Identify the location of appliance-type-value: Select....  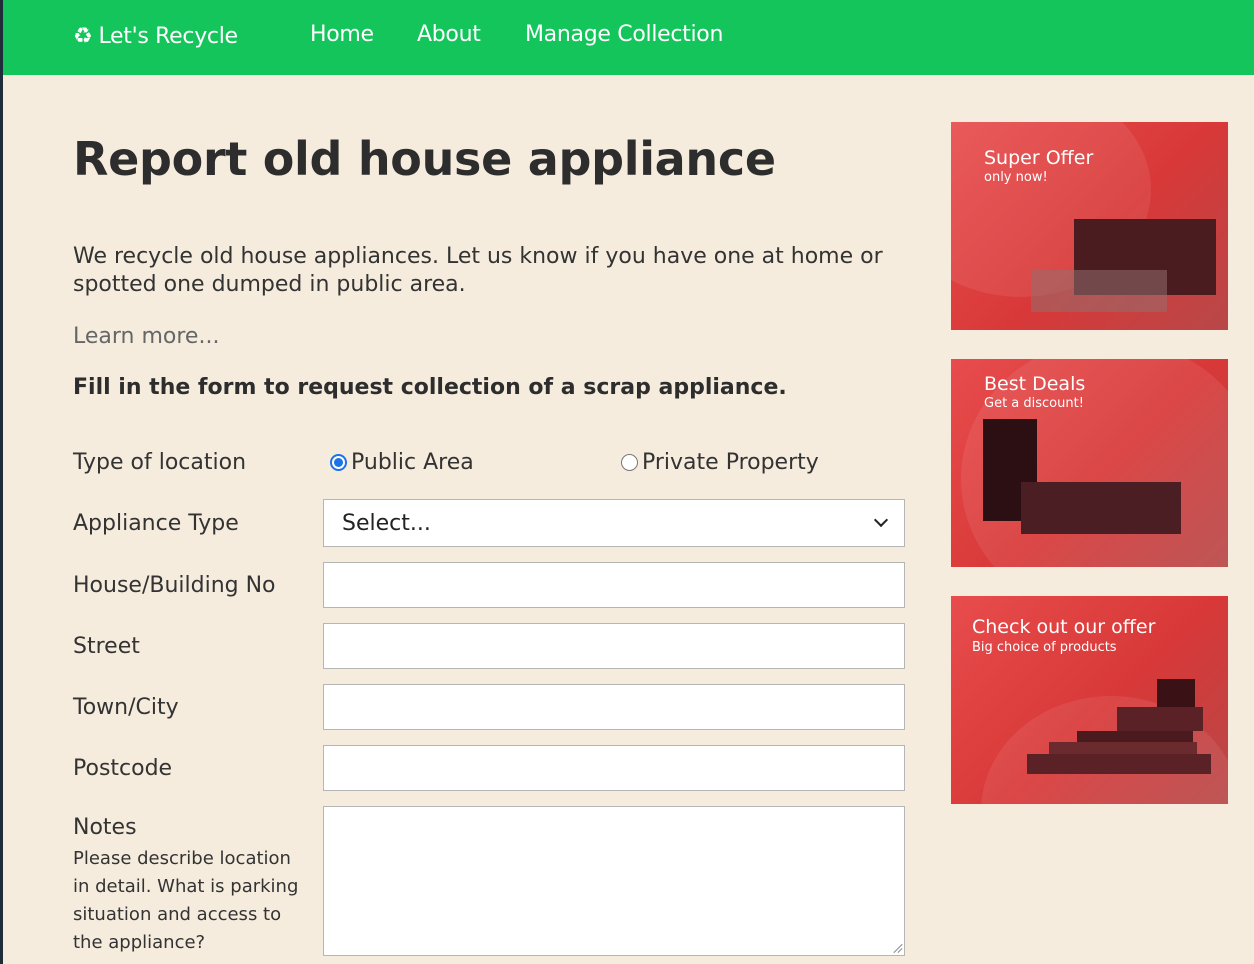
(386, 523).